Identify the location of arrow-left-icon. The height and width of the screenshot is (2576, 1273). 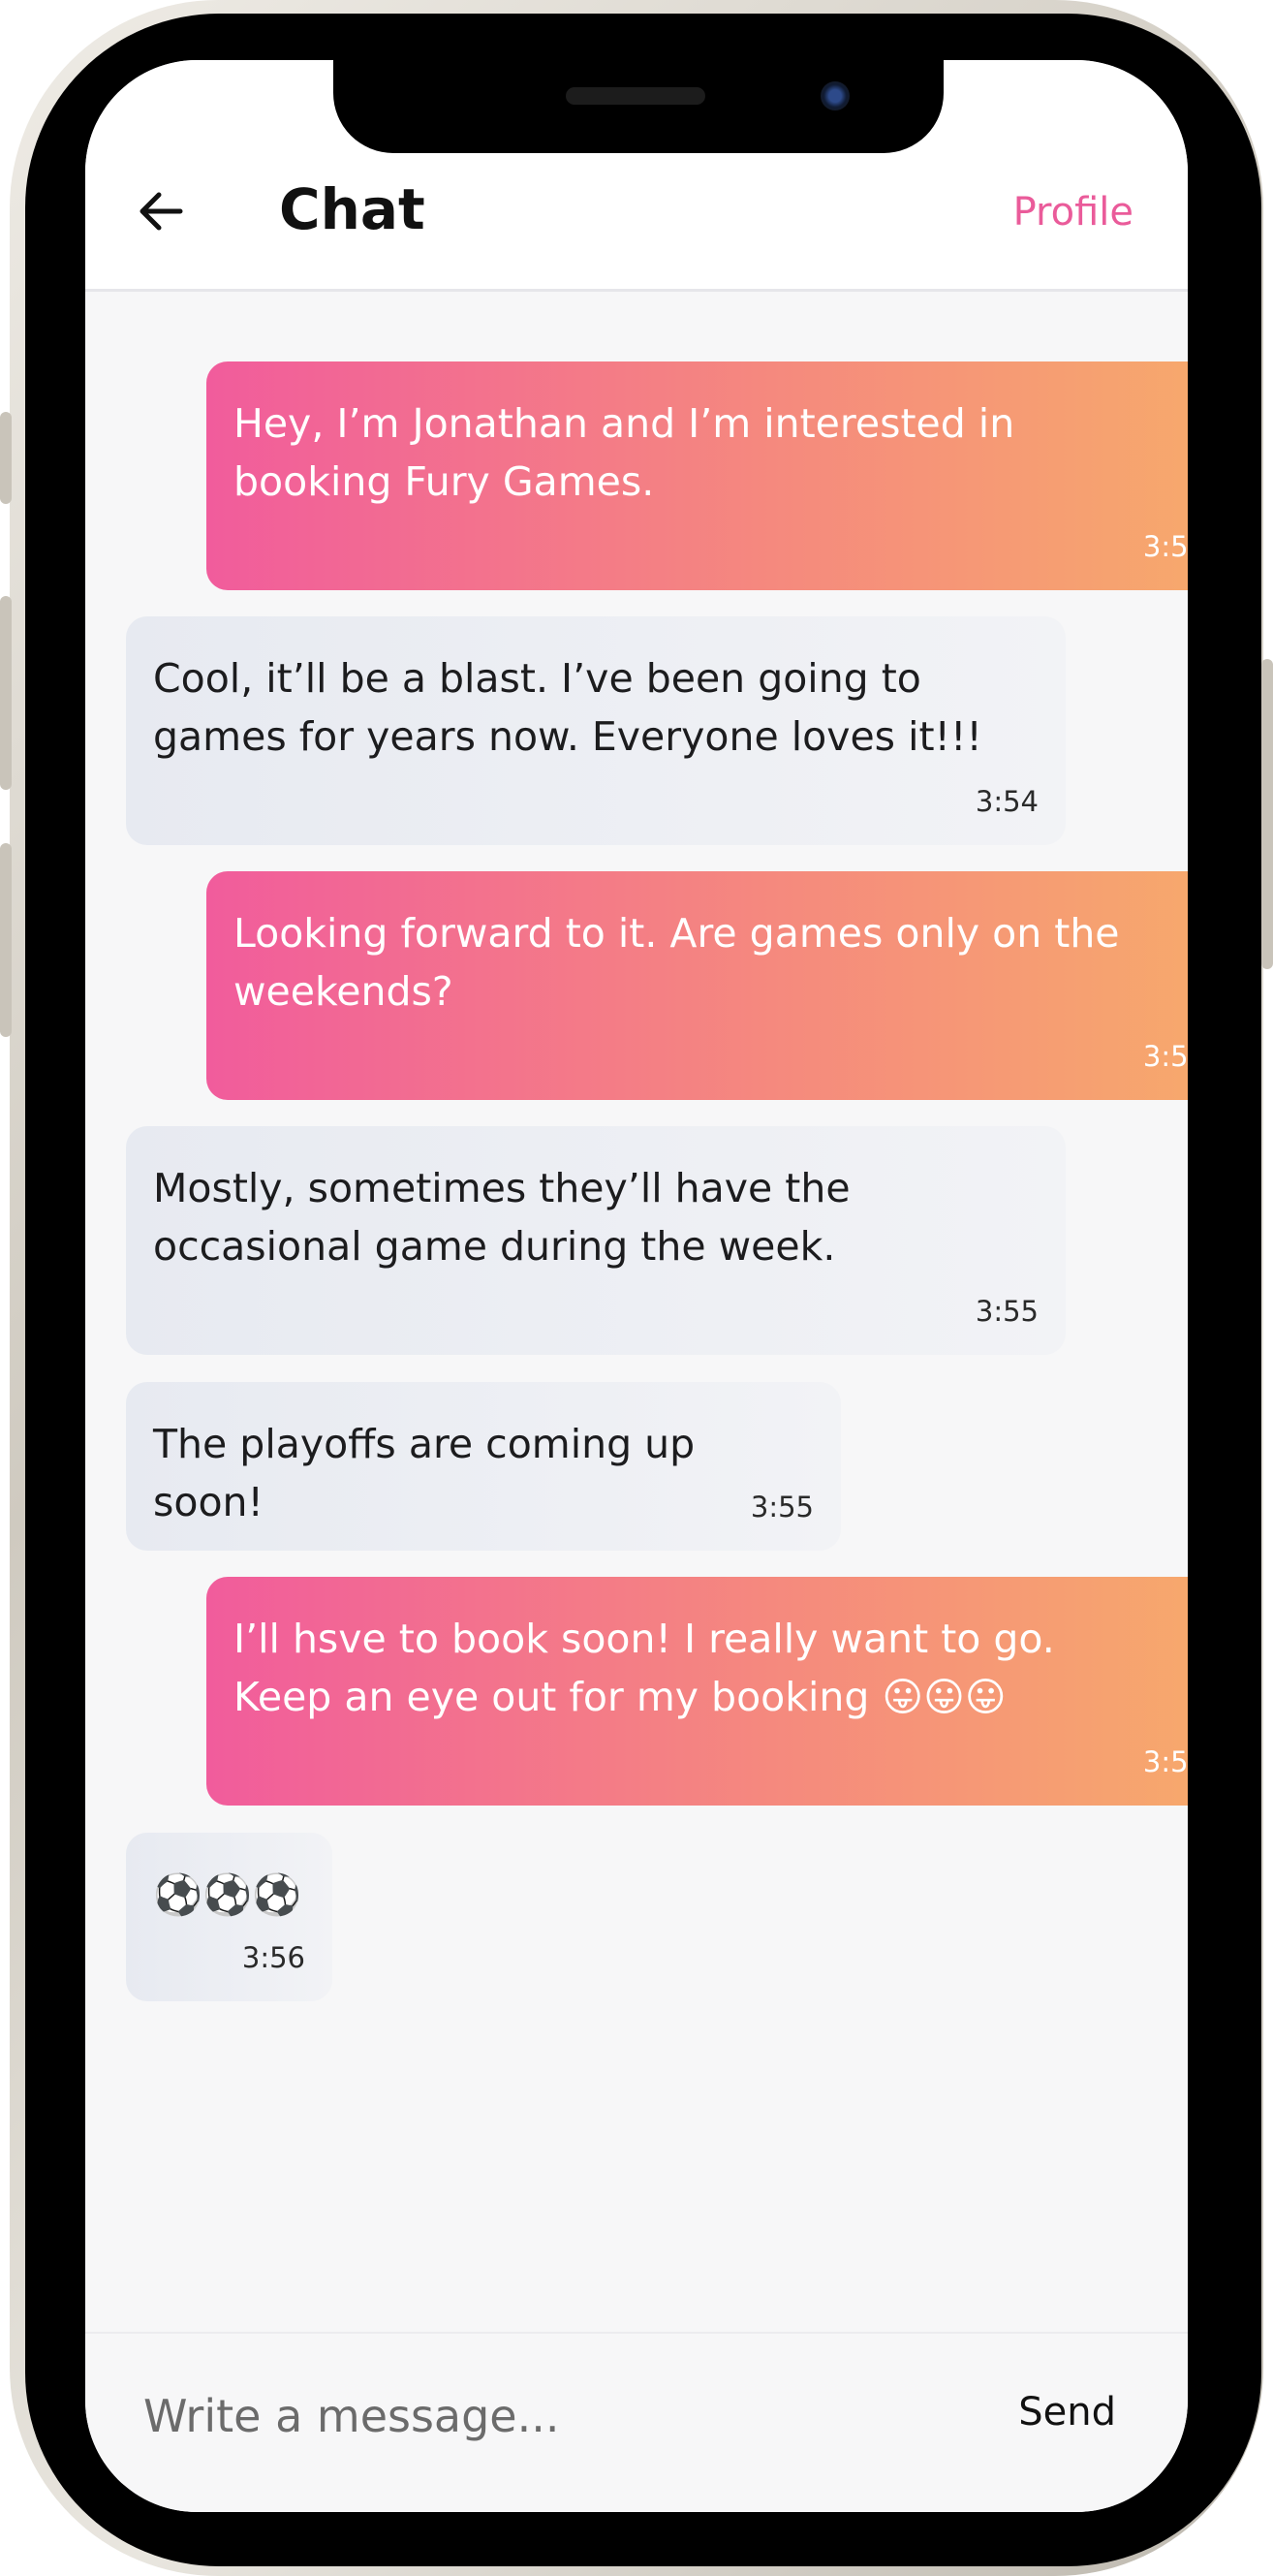
(161, 211).